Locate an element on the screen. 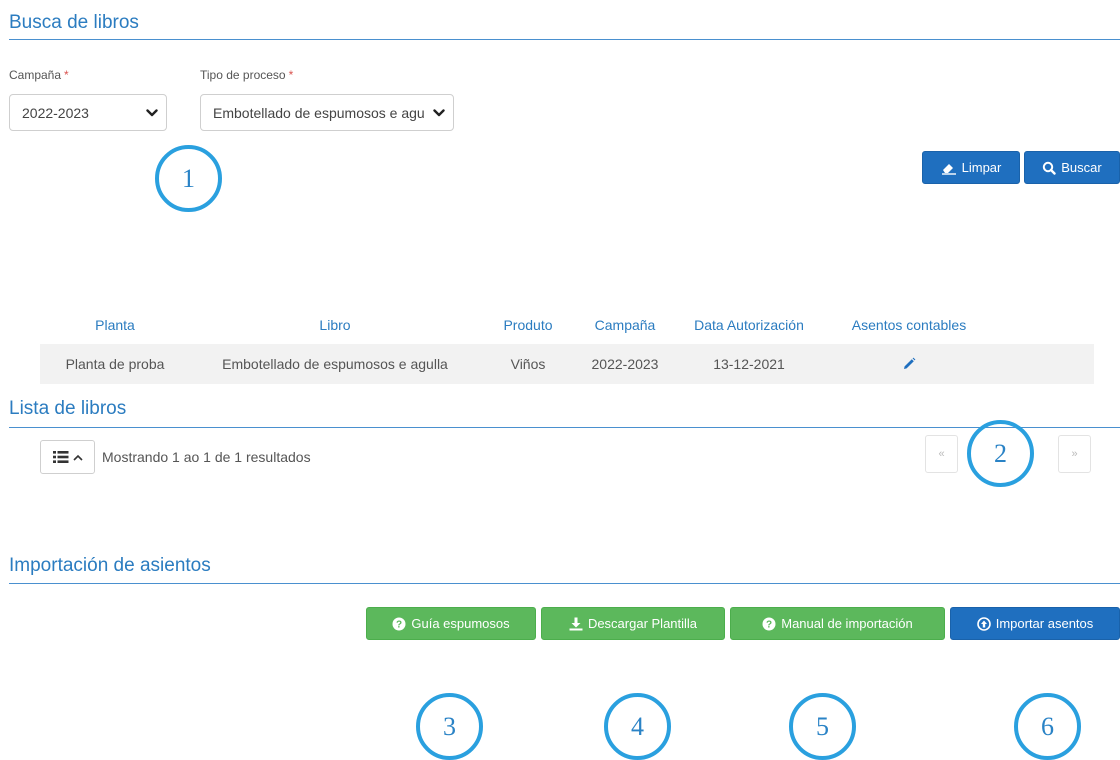 Image resolution: width=1120 pixels, height=760 pixels. eraser-icon is located at coordinates (949, 168).